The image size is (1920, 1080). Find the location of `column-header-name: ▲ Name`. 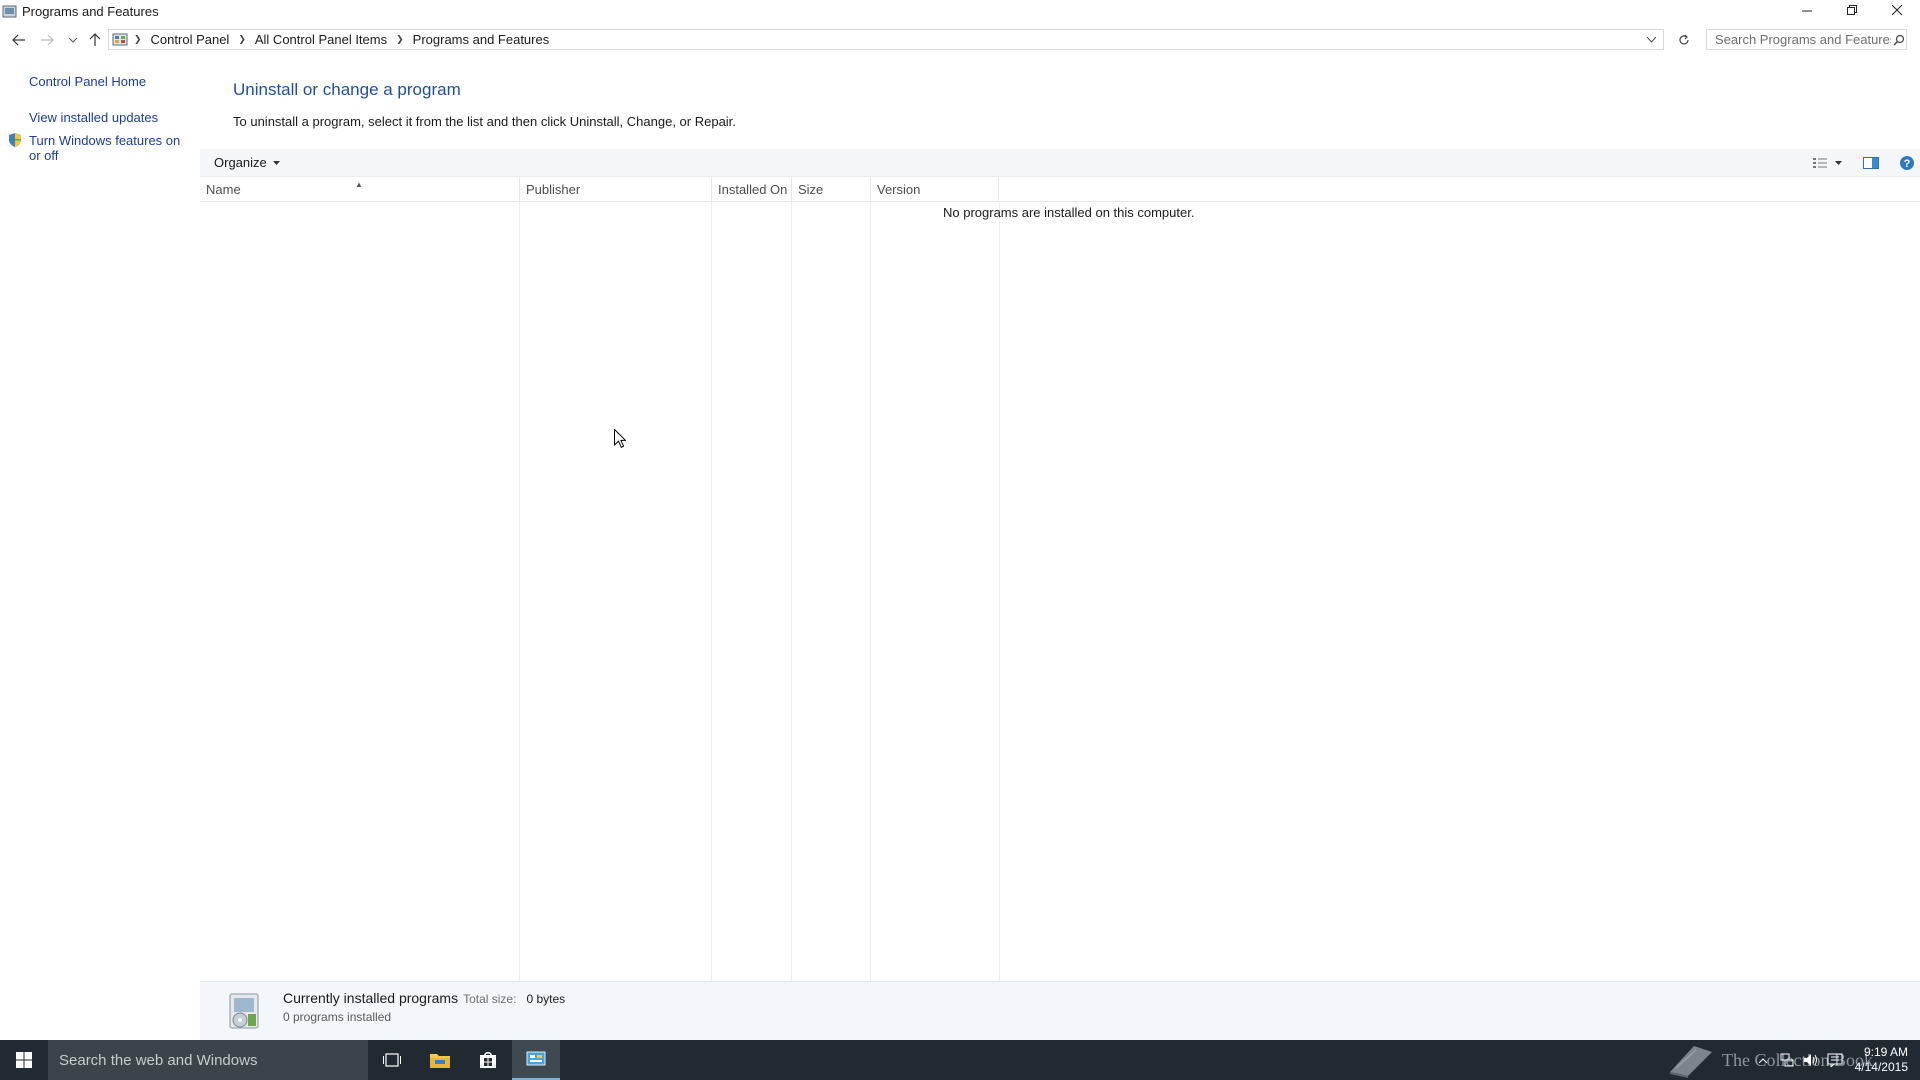

column-header-name: ▲ Name is located at coordinates (360, 189).